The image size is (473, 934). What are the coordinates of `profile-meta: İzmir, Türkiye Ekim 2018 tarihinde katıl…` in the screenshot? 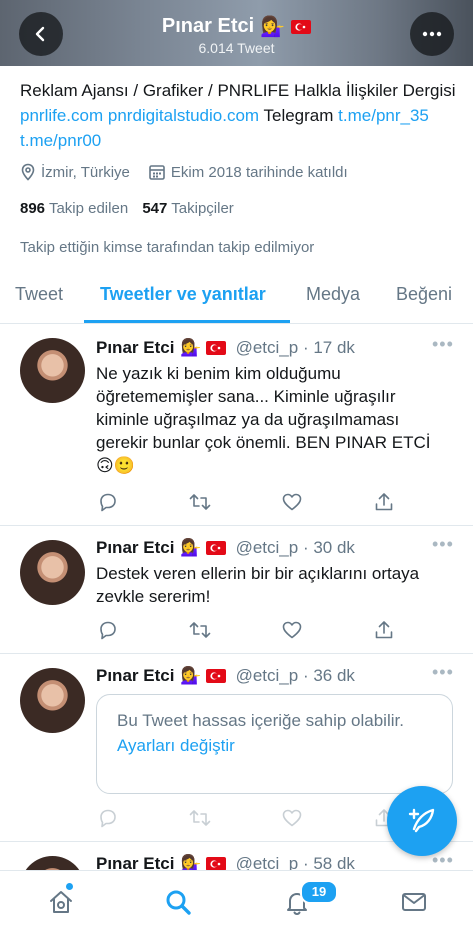 It's located at (184, 172).